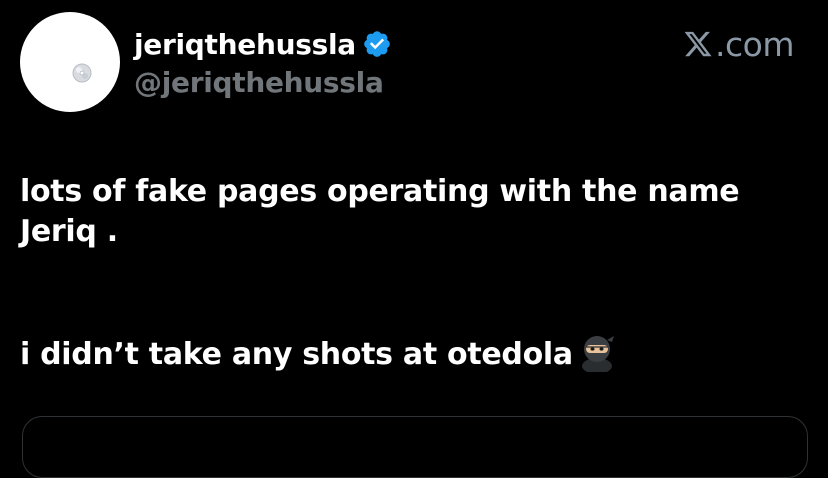 This screenshot has width=828, height=478. I want to click on verified-badge-icon, so click(377, 44).